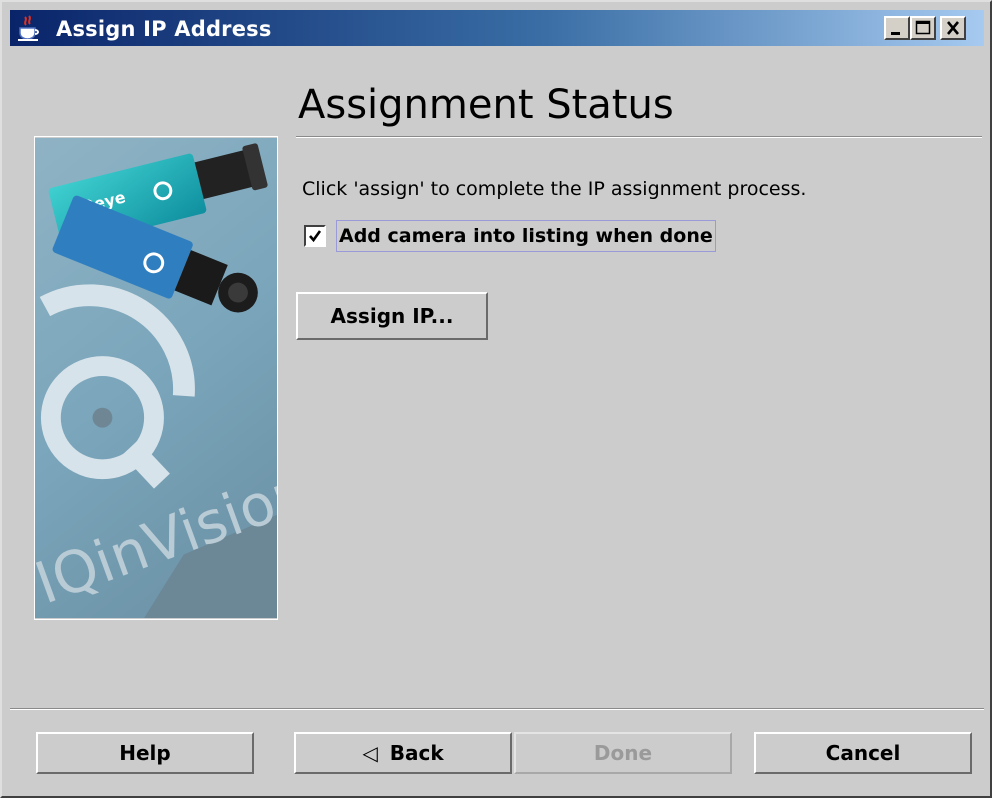  I want to click on back-button: ◁ Back, so click(403, 753).